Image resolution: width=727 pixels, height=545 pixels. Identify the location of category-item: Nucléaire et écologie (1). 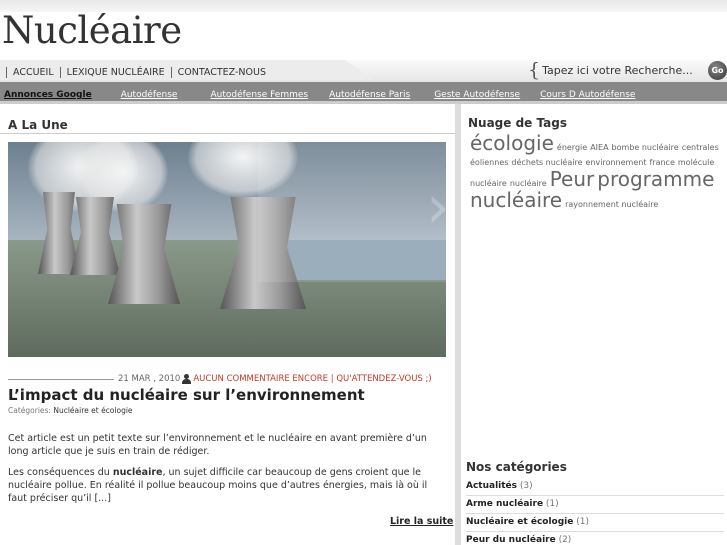
(595, 523).